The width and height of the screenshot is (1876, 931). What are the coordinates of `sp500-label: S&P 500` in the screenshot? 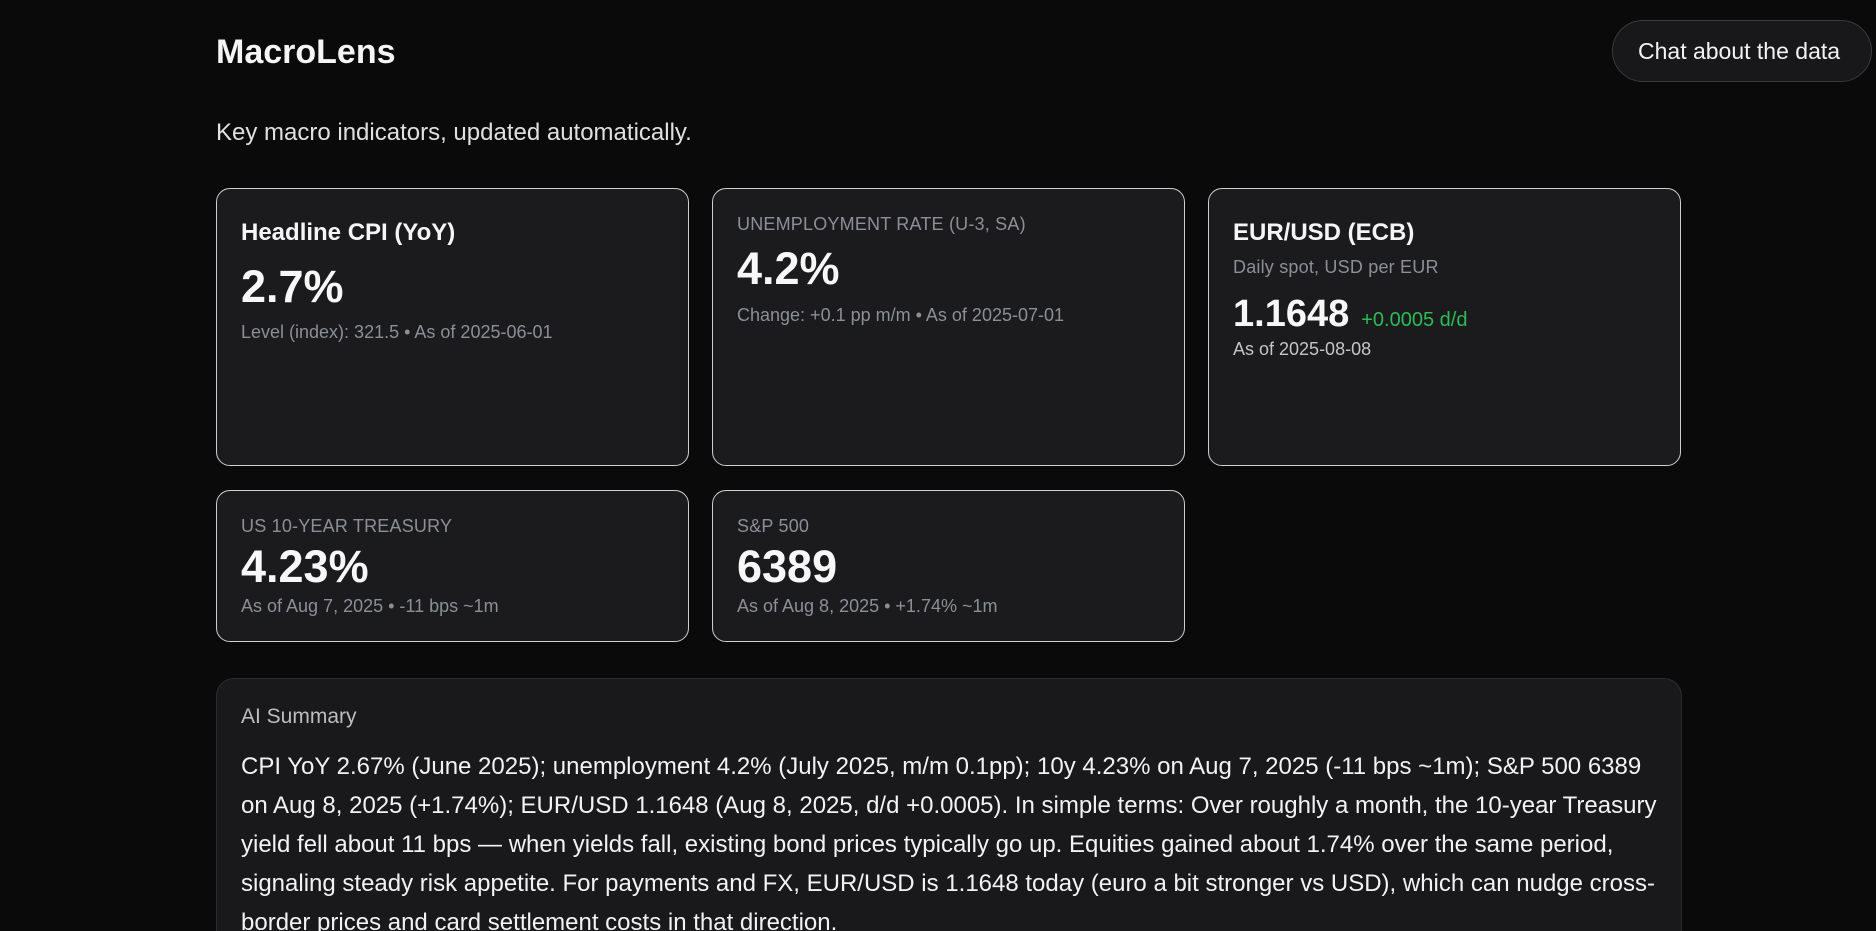 It's located at (773, 526).